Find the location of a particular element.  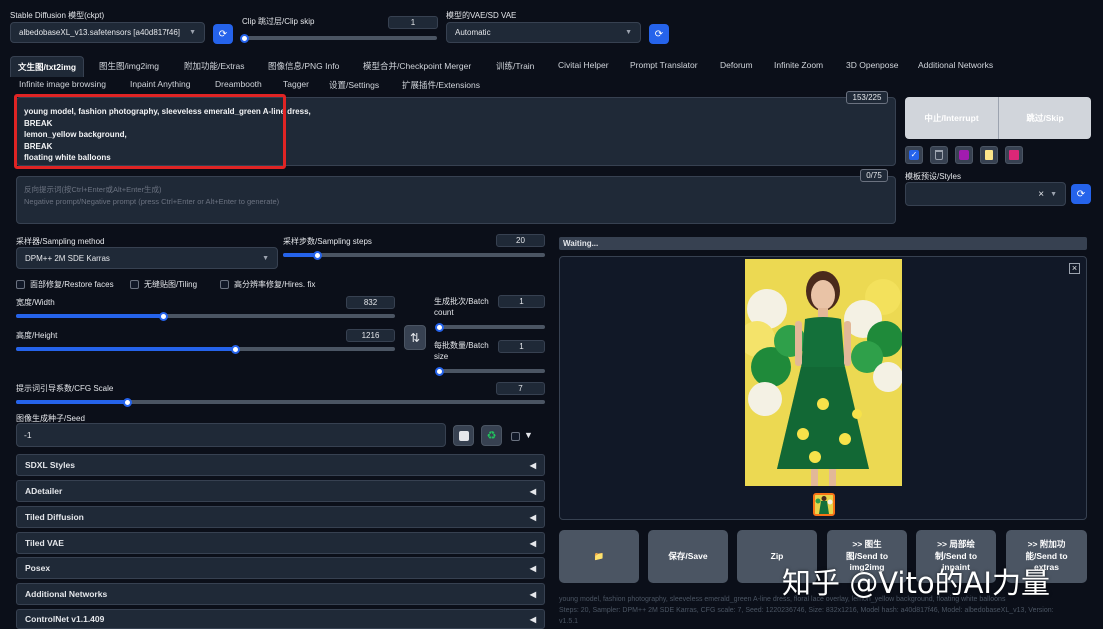

tab-img2img: 图生图/img2img is located at coordinates (129, 66).